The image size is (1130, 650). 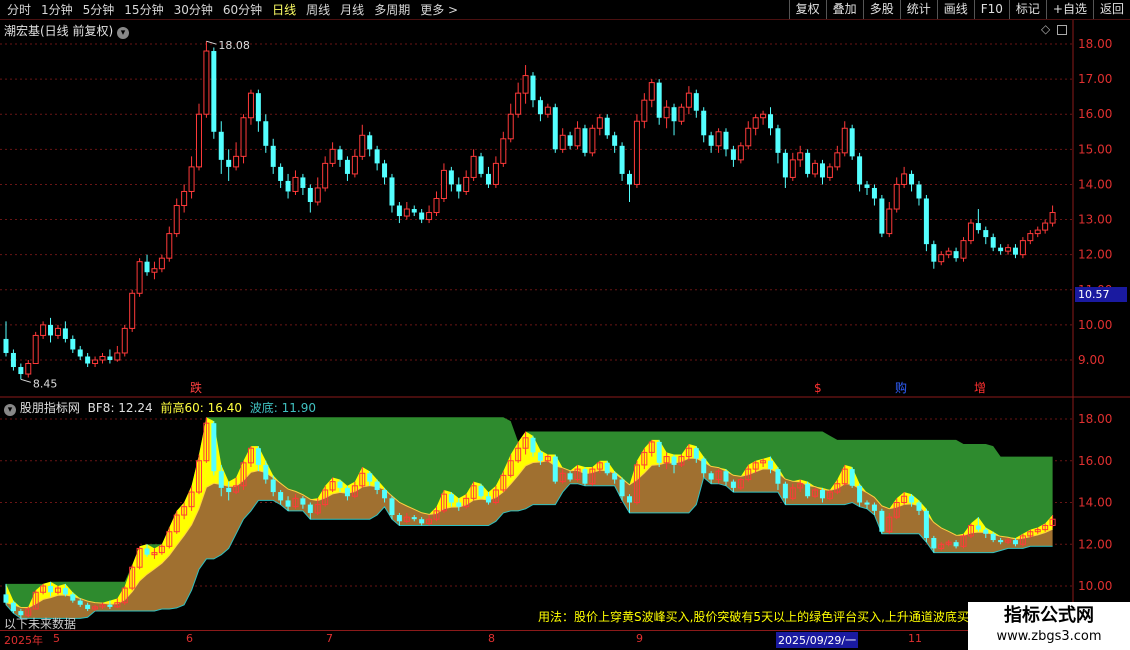 What do you see at coordinates (143, 10) in the screenshot?
I see `tab-period-3: 15分钟` at bounding box center [143, 10].